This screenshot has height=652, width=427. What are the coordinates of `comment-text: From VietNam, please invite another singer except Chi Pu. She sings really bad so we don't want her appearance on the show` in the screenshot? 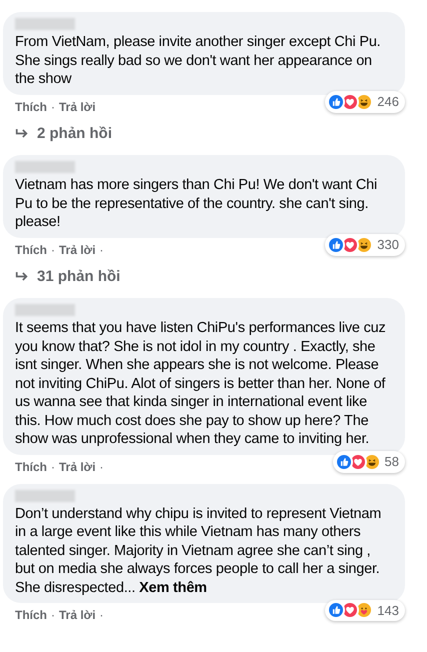 It's located at (198, 60).